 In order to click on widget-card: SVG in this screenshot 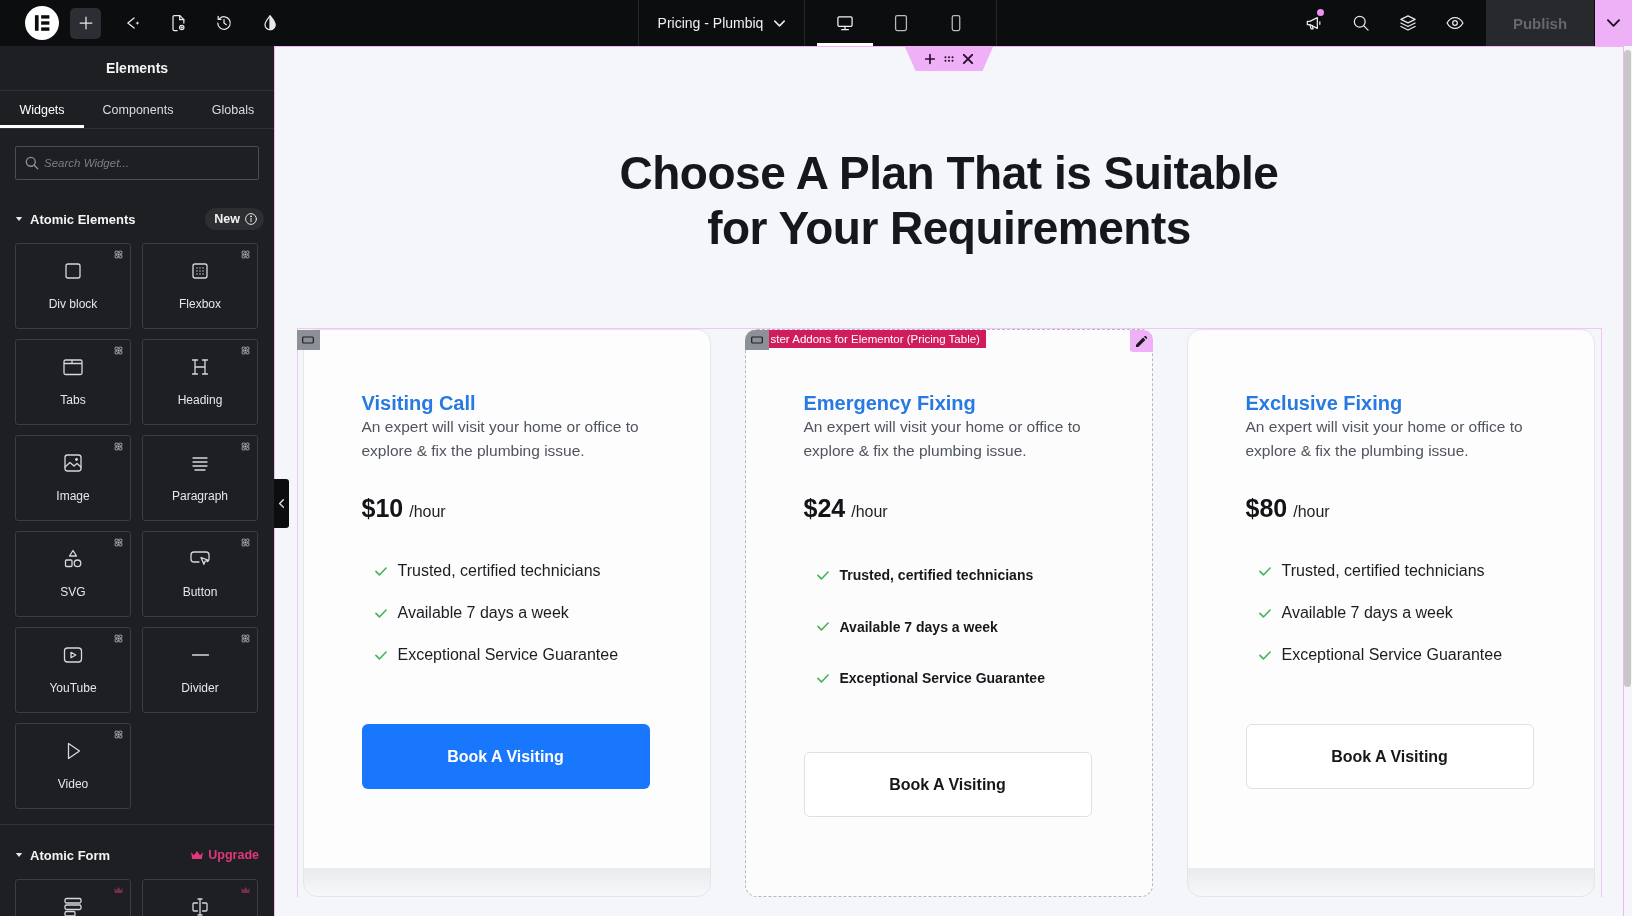, I will do `click(73, 574)`.